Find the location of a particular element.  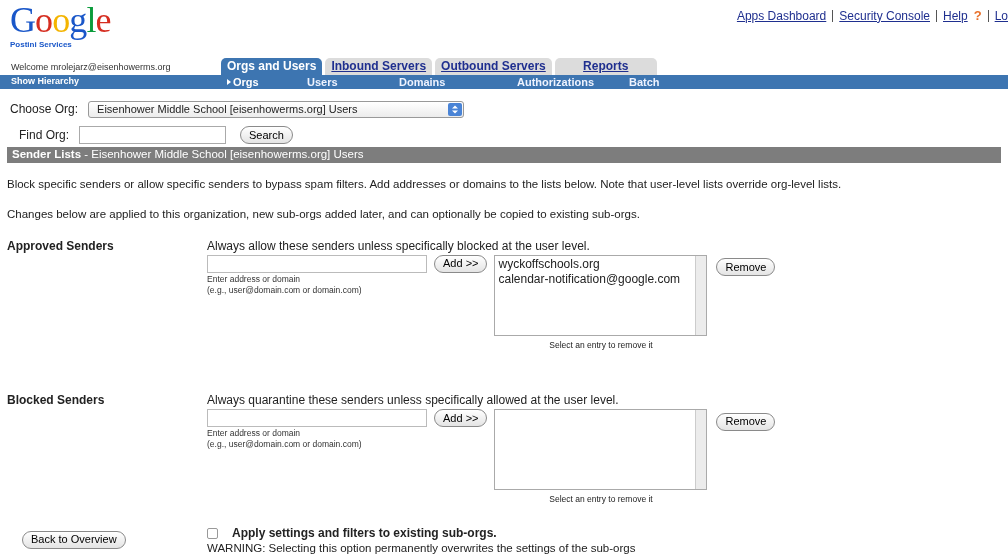

sub-nav-link: Authorizations is located at coordinates (570, 82).